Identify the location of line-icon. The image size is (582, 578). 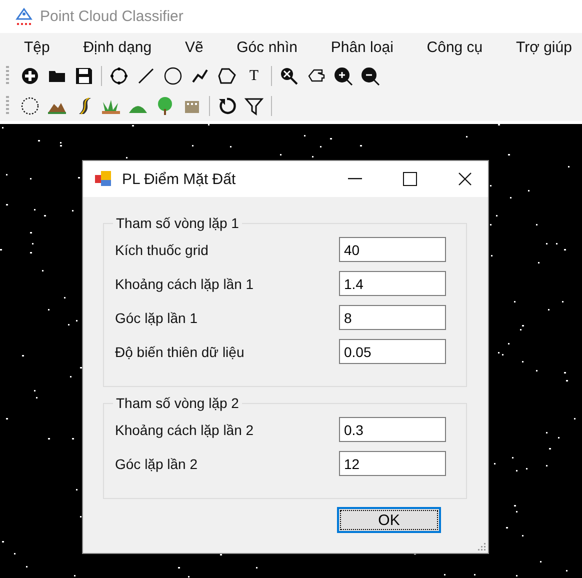
(146, 76).